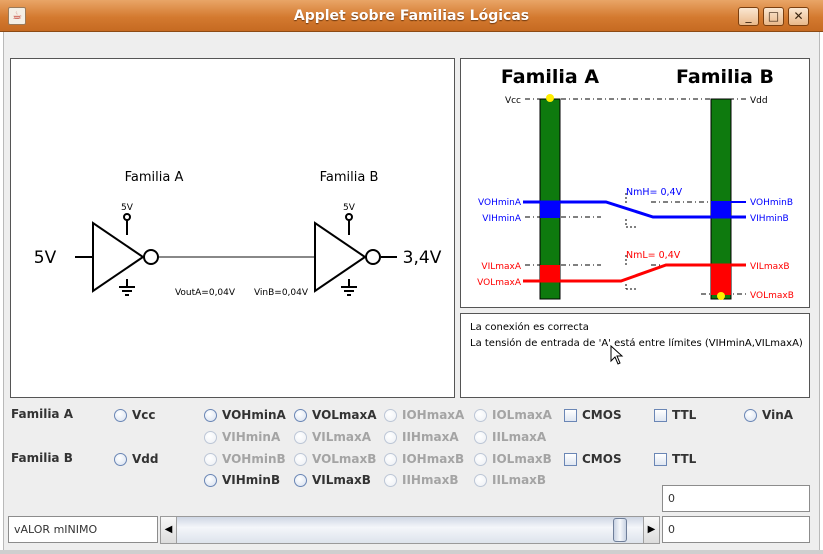  I want to click on window-titlebar: ☕ Applet sobre Familias Lógicas _ □ ✕, so click(411, 16).